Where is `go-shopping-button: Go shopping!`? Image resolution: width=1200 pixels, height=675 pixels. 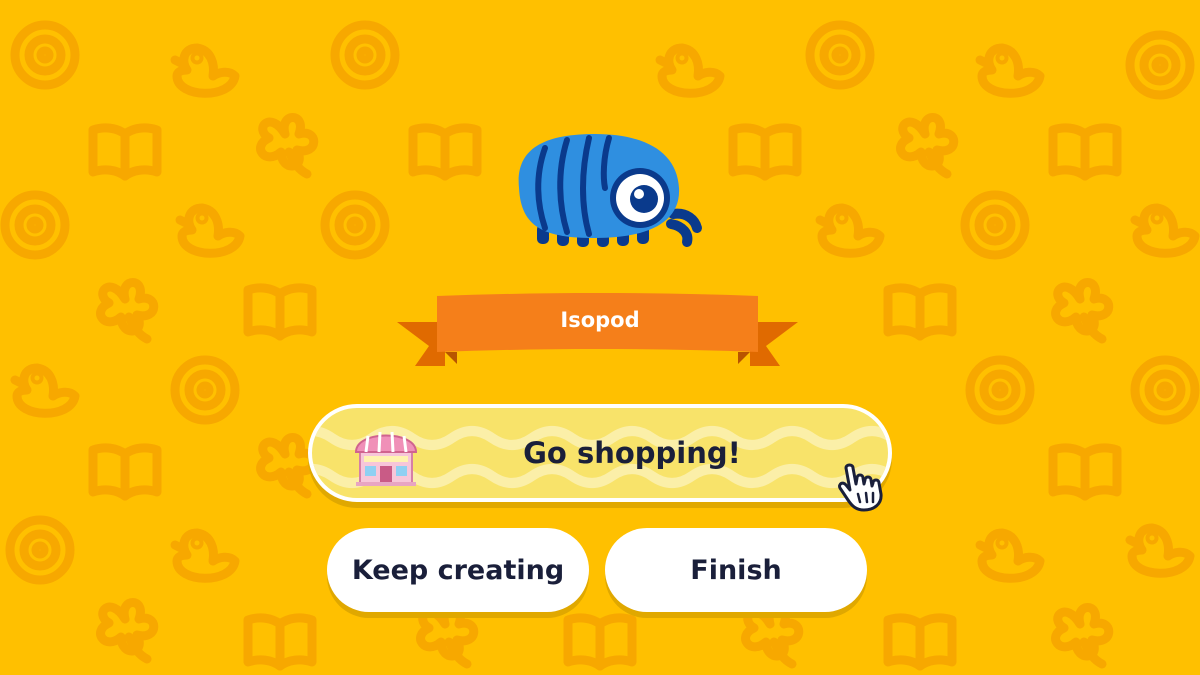 go-shopping-button: Go shopping! is located at coordinates (600, 453).